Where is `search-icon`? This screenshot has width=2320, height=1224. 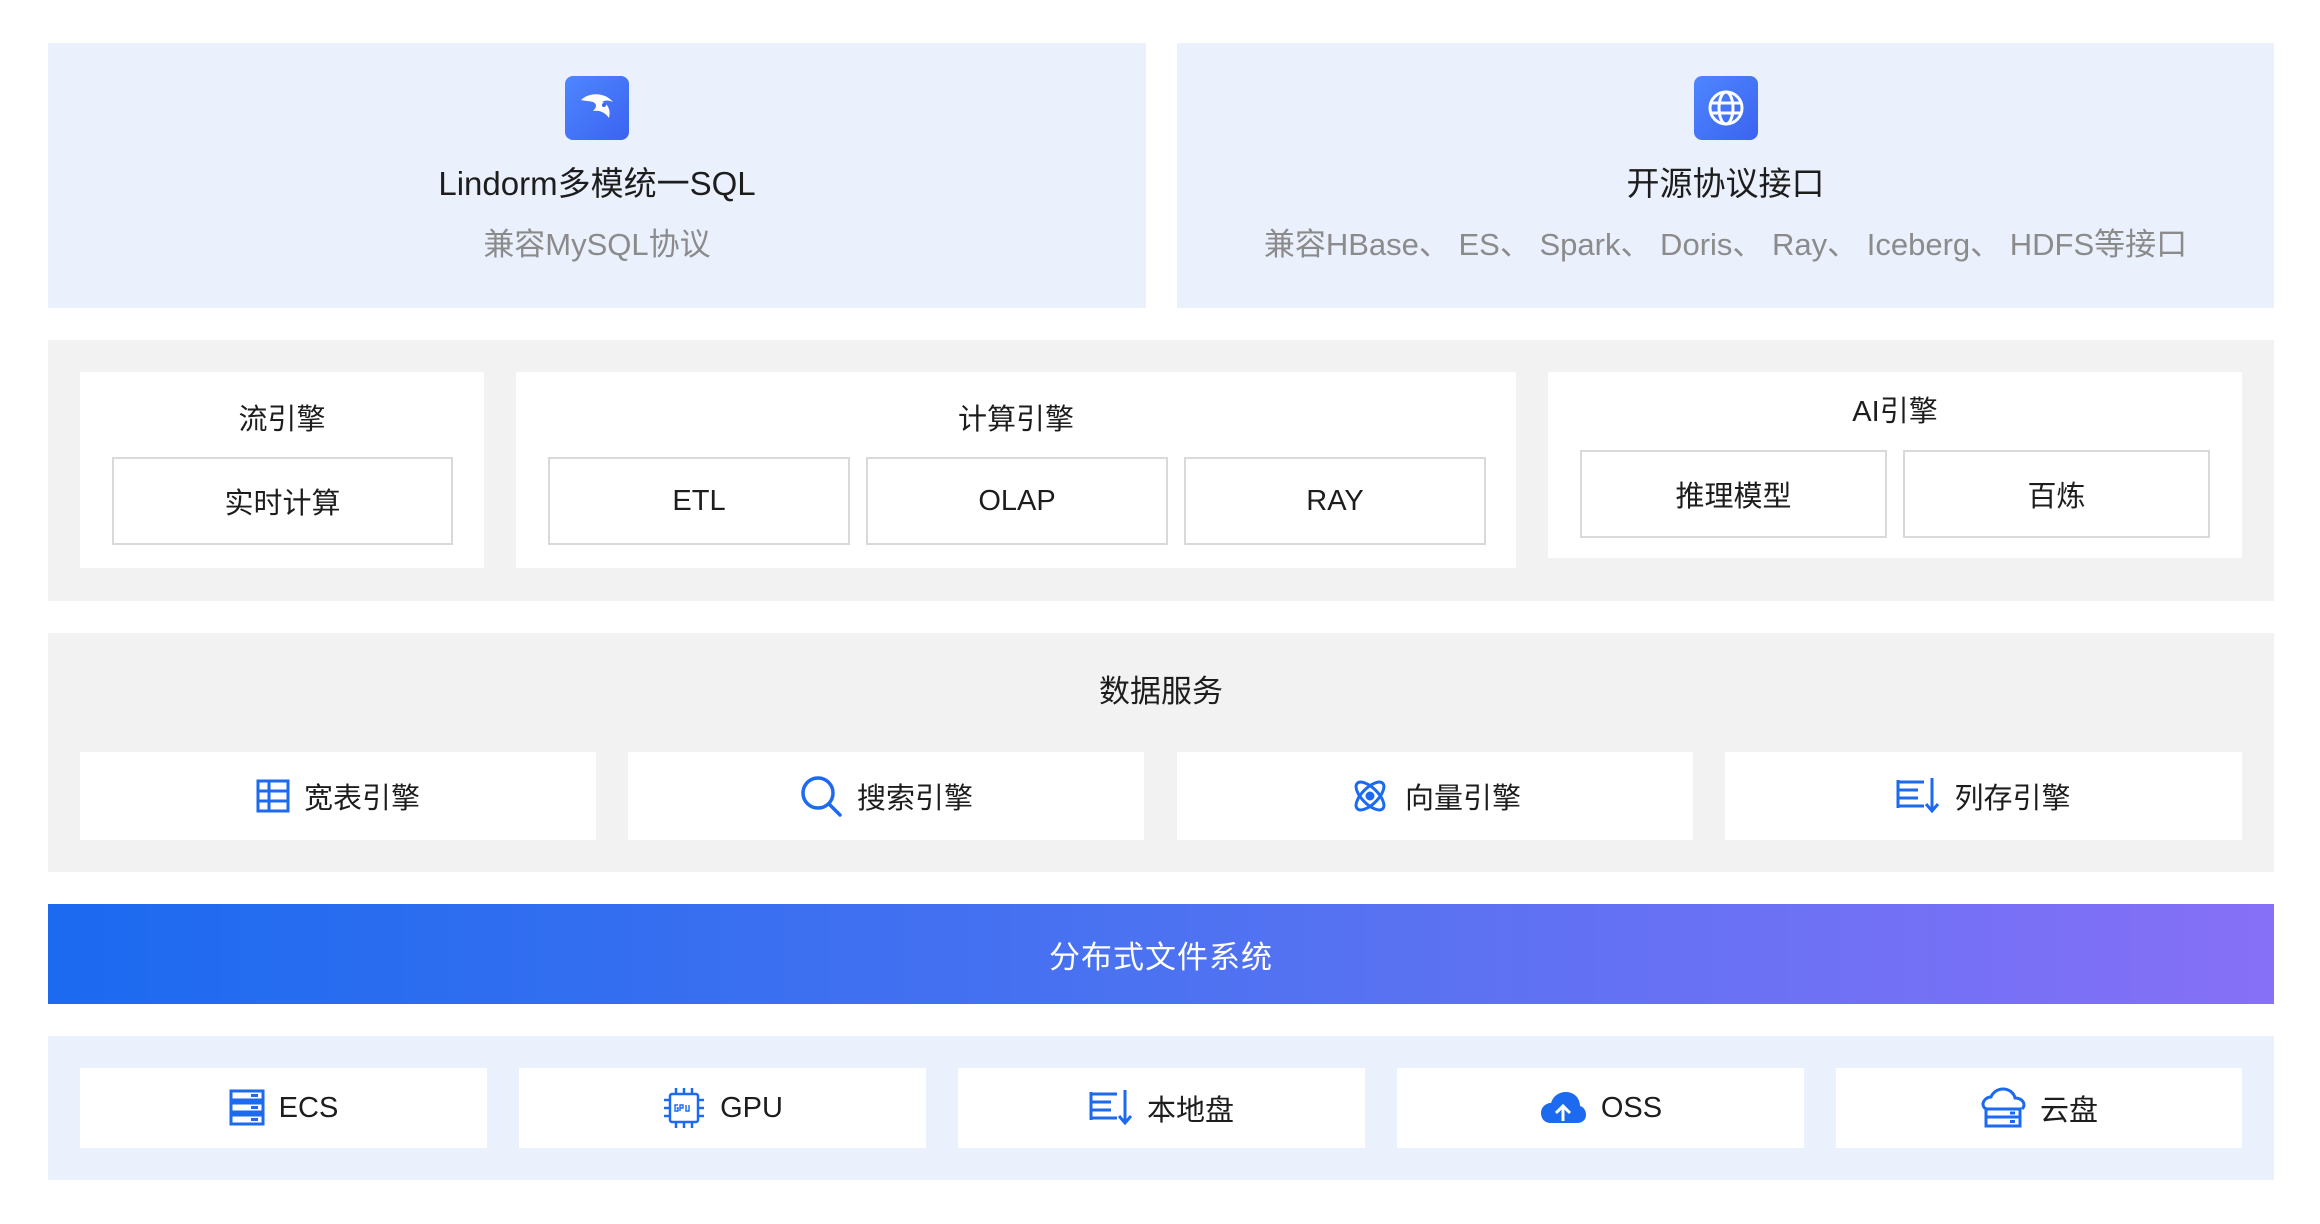
search-icon is located at coordinates (821, 796).